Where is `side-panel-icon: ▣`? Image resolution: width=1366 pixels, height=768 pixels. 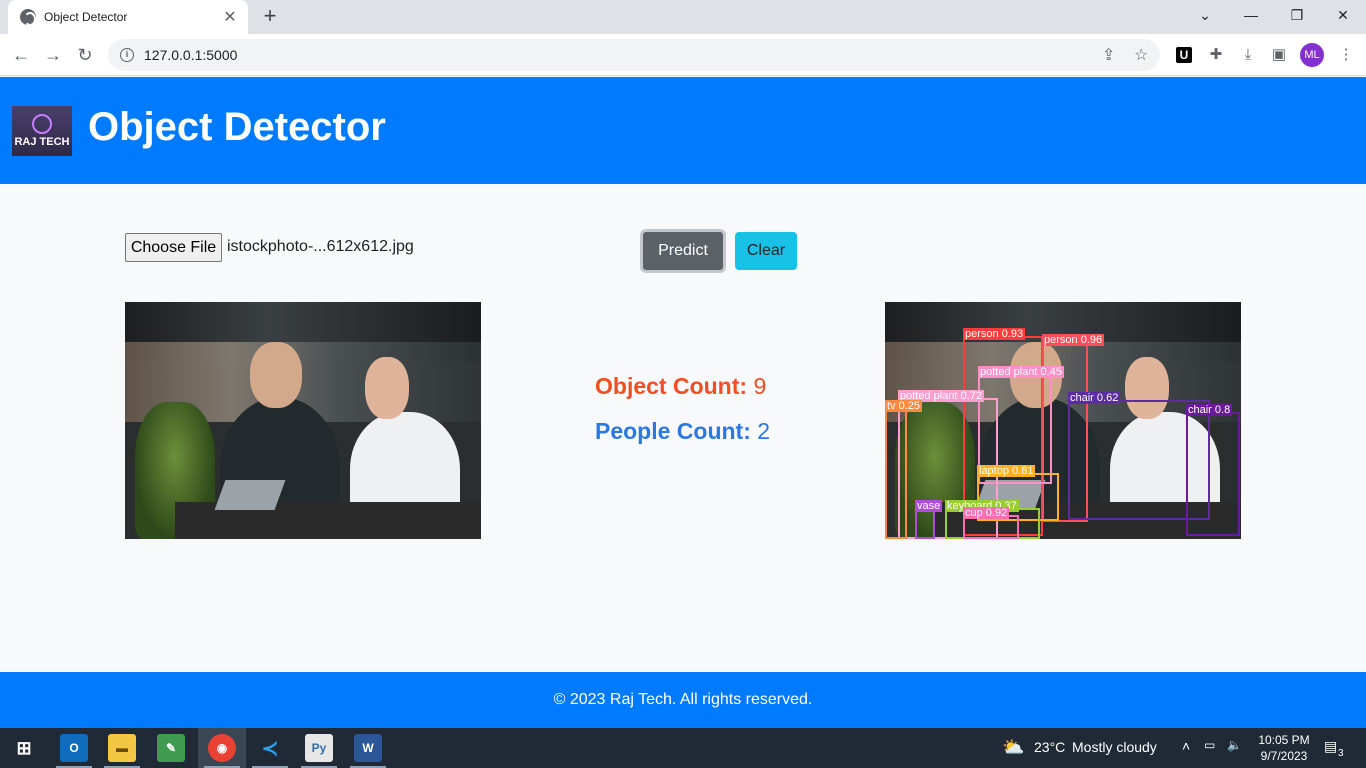 side-panel-icon: ▣ is located at coordinates (1279, 55).